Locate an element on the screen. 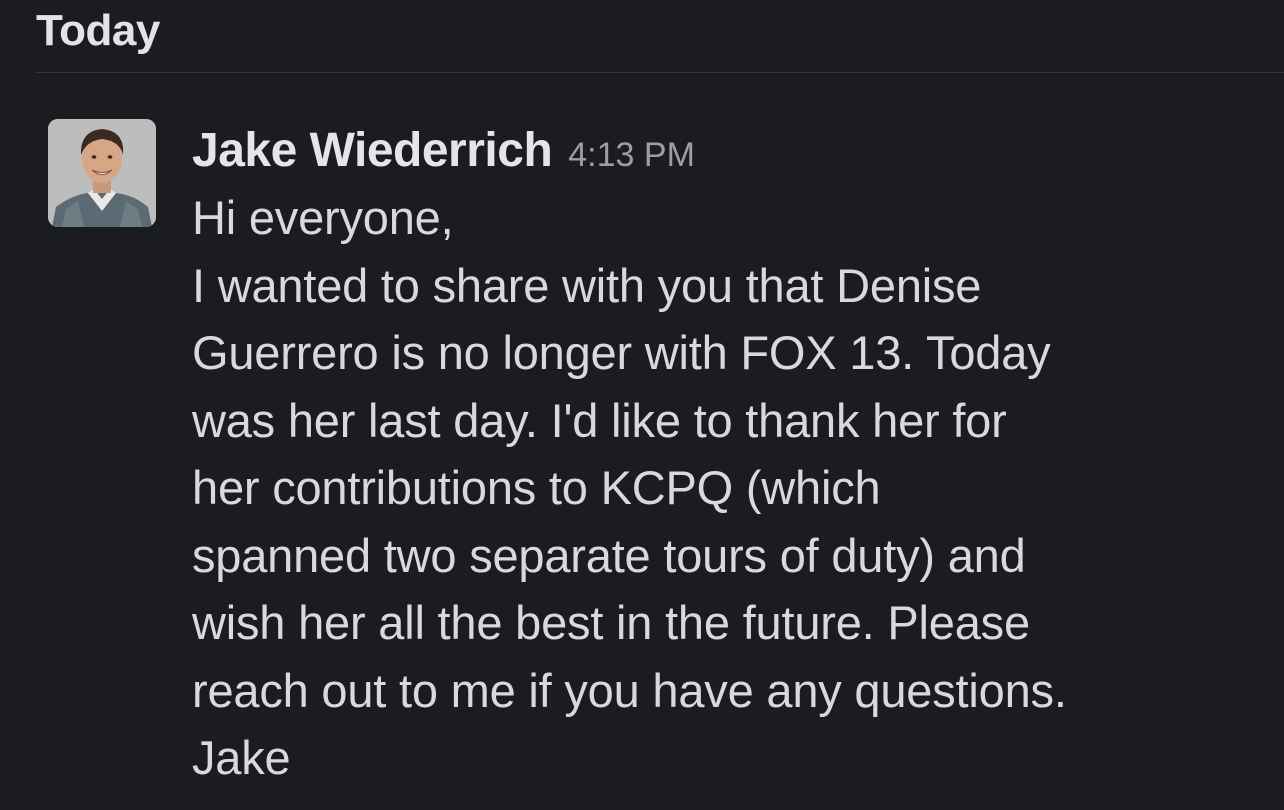 Image resolution: width=1284 pixels, height=810 pixels. message-line: spanned two separate tours of duty) and is located at coordinates (609, 555).